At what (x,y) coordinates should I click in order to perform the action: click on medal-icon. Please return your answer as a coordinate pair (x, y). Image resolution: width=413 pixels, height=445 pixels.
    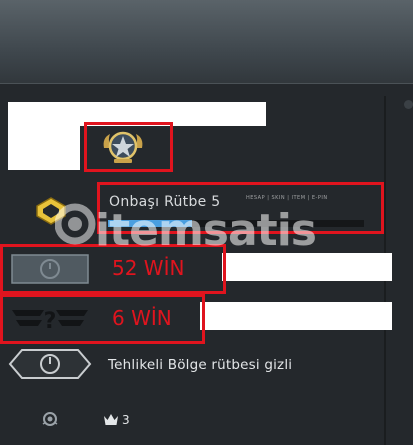
    Looking at the image, I should click on (123, 146).